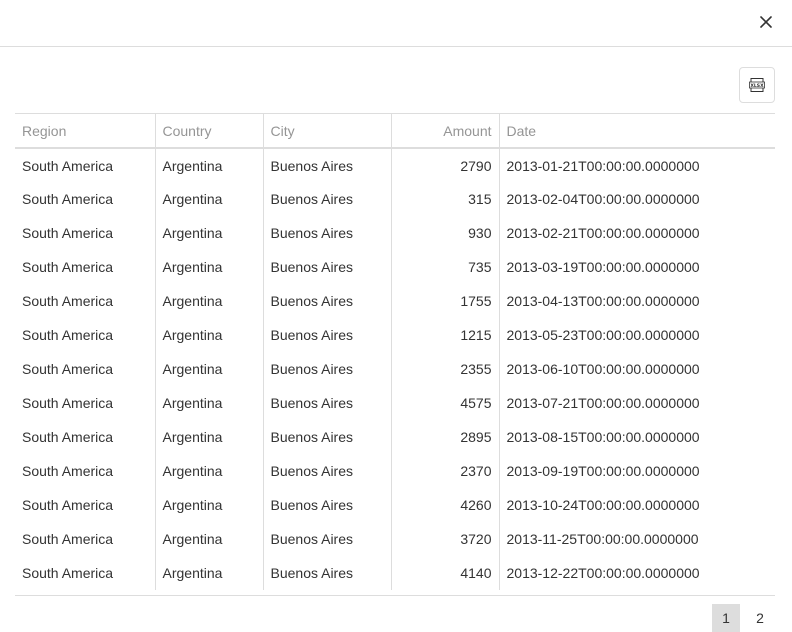 This screenshot has height=632, width=792. What do you see at coordinates (636, 369) in the screenshot?
I see `cell-date: 2013-06-10T00:00:00.0000000` at bounding box center [636, 369].